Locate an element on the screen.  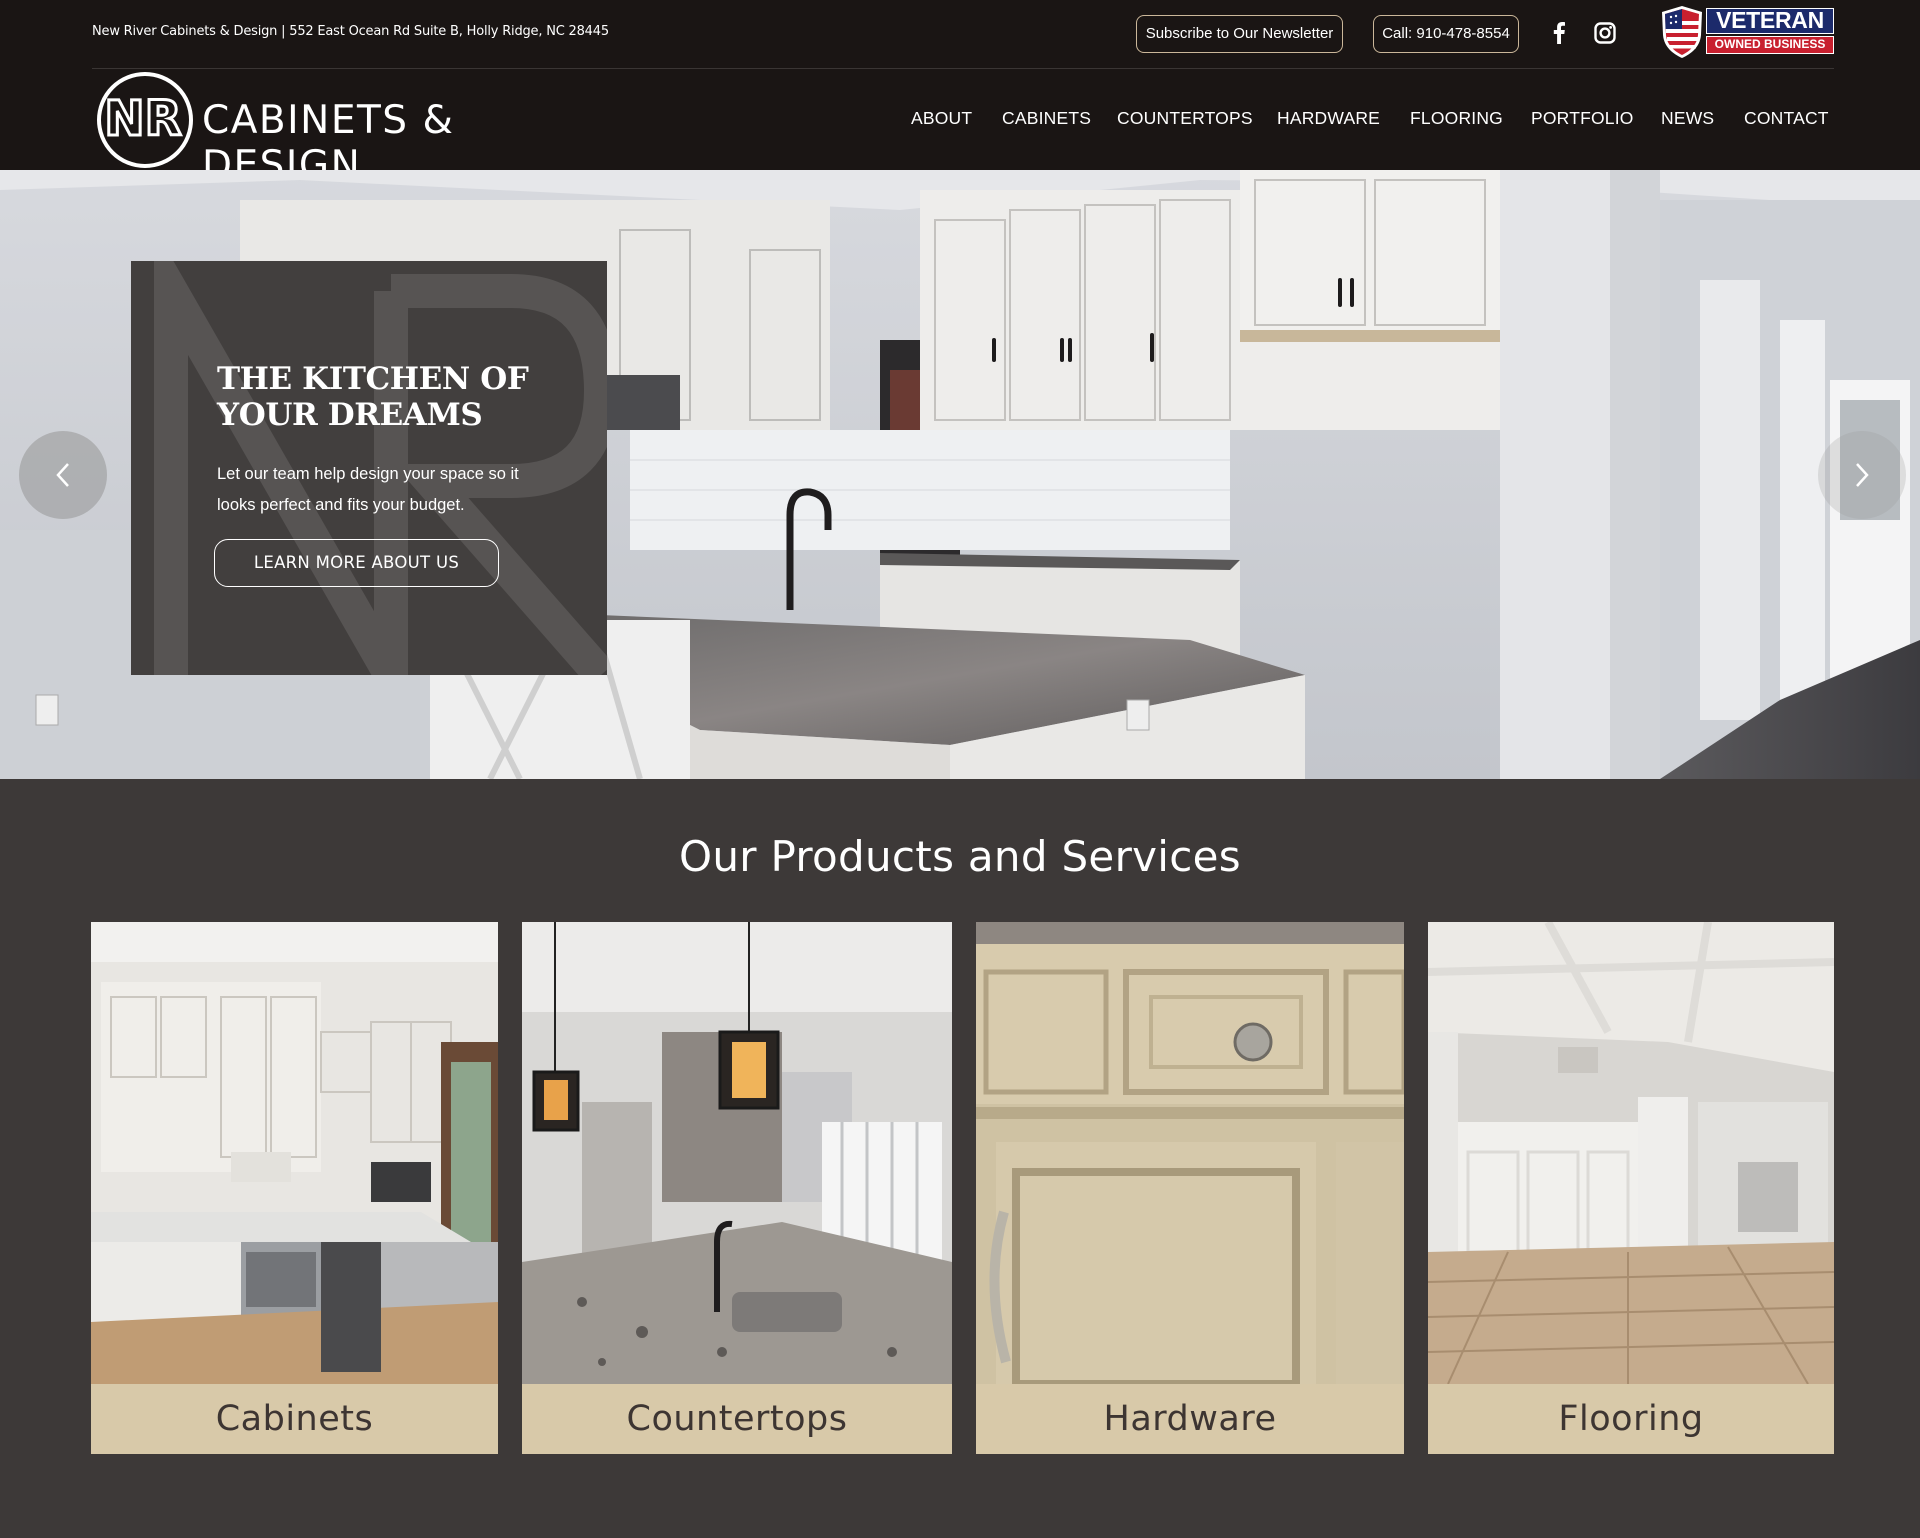
cabinets-label: Cabinets is located at coordinates (294, 1419).